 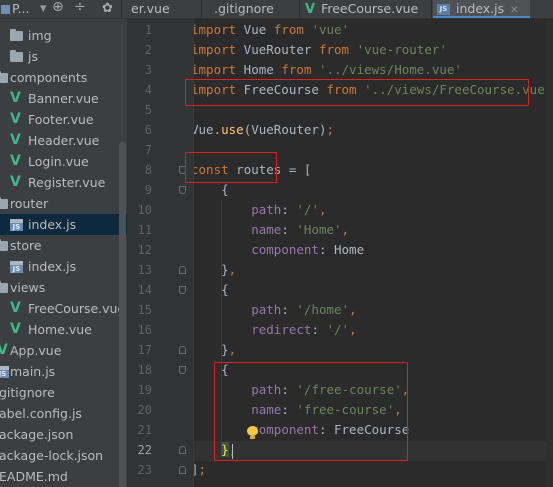 I want to click on code-line: Vue.use(VueRouter);, so click(x=264, y=130).